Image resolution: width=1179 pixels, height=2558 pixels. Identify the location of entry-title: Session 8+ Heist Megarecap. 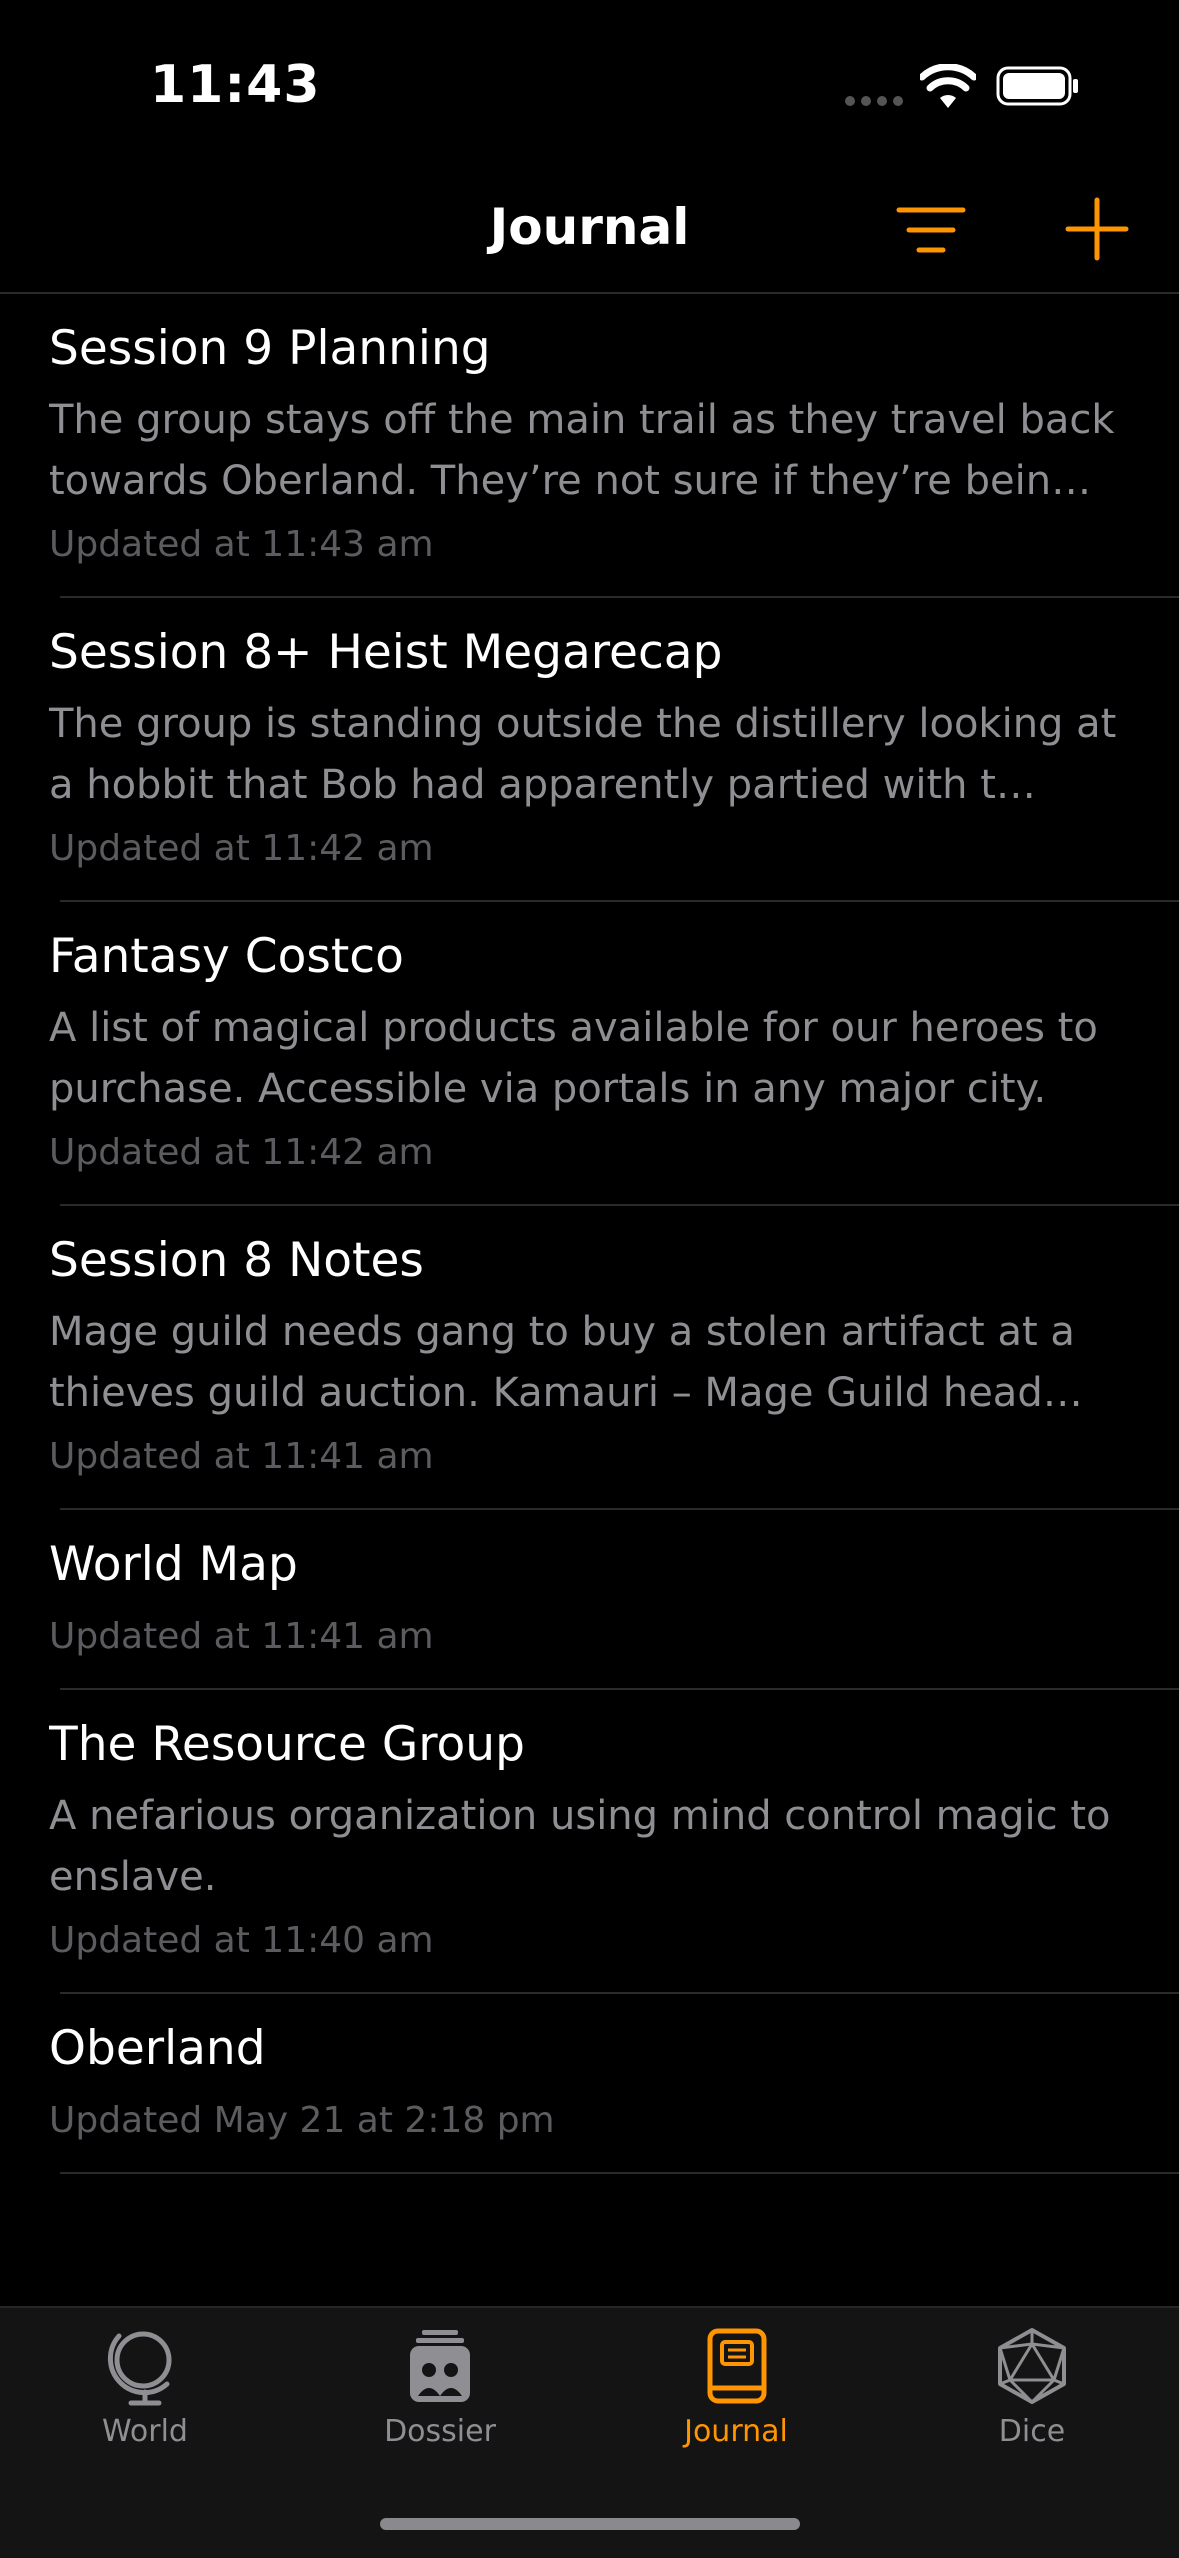
(386, 652).